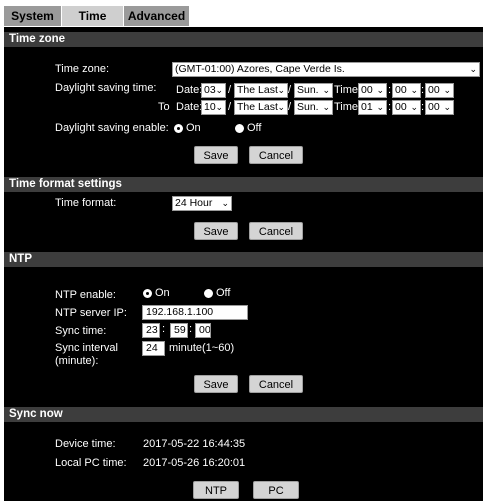 Image resolution: width=483 pixels, height=501 pixels. Describe the element at coordinates (86, 348) in the screenshot. I see `sync-interval-label: Sync interval` at that location.